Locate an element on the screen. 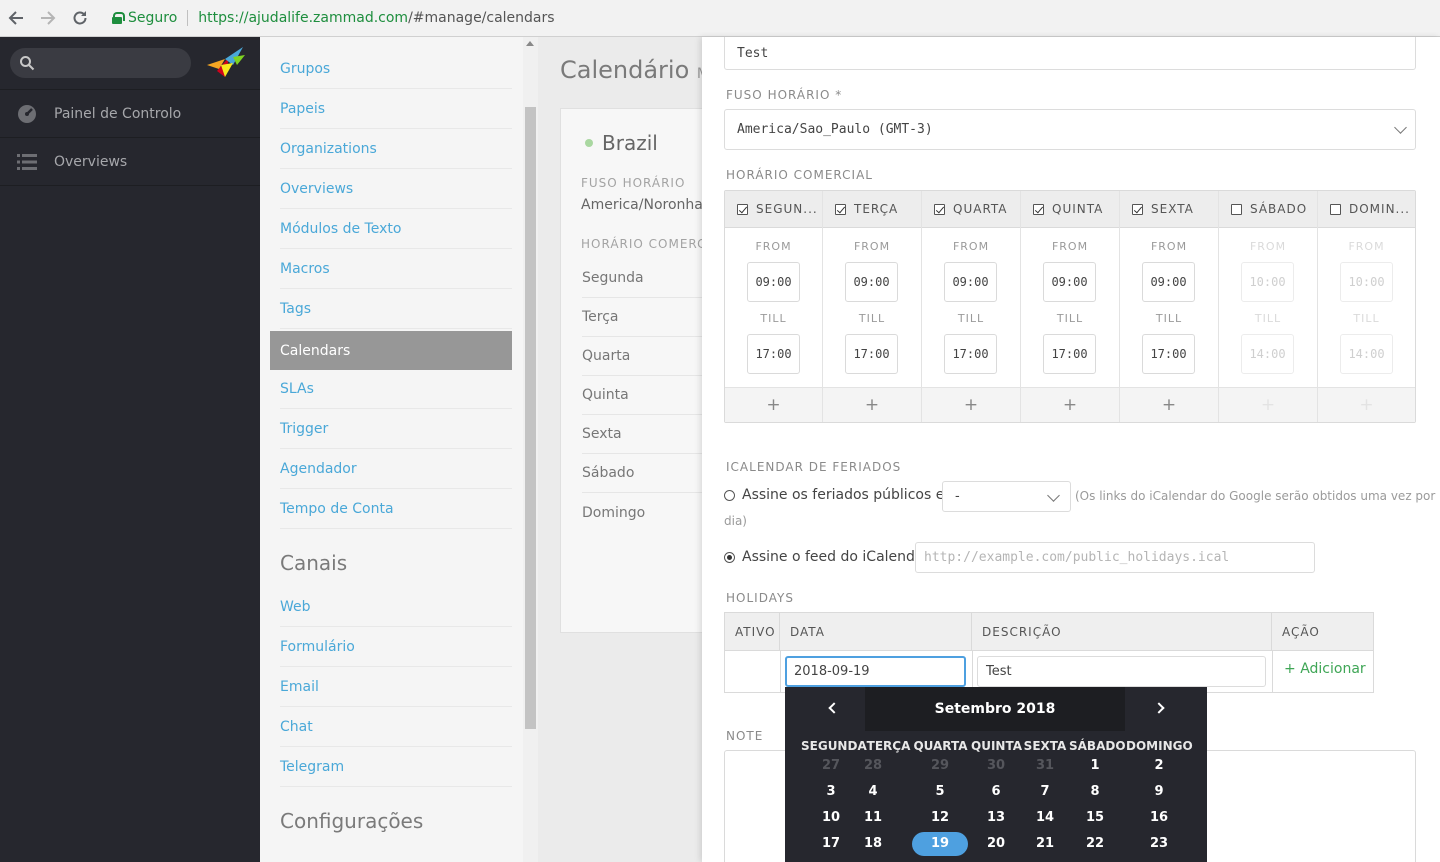 The width and height of the screenshot is (1440, 862). datepicker-day: 8 is located at coordinates (1095, 792).